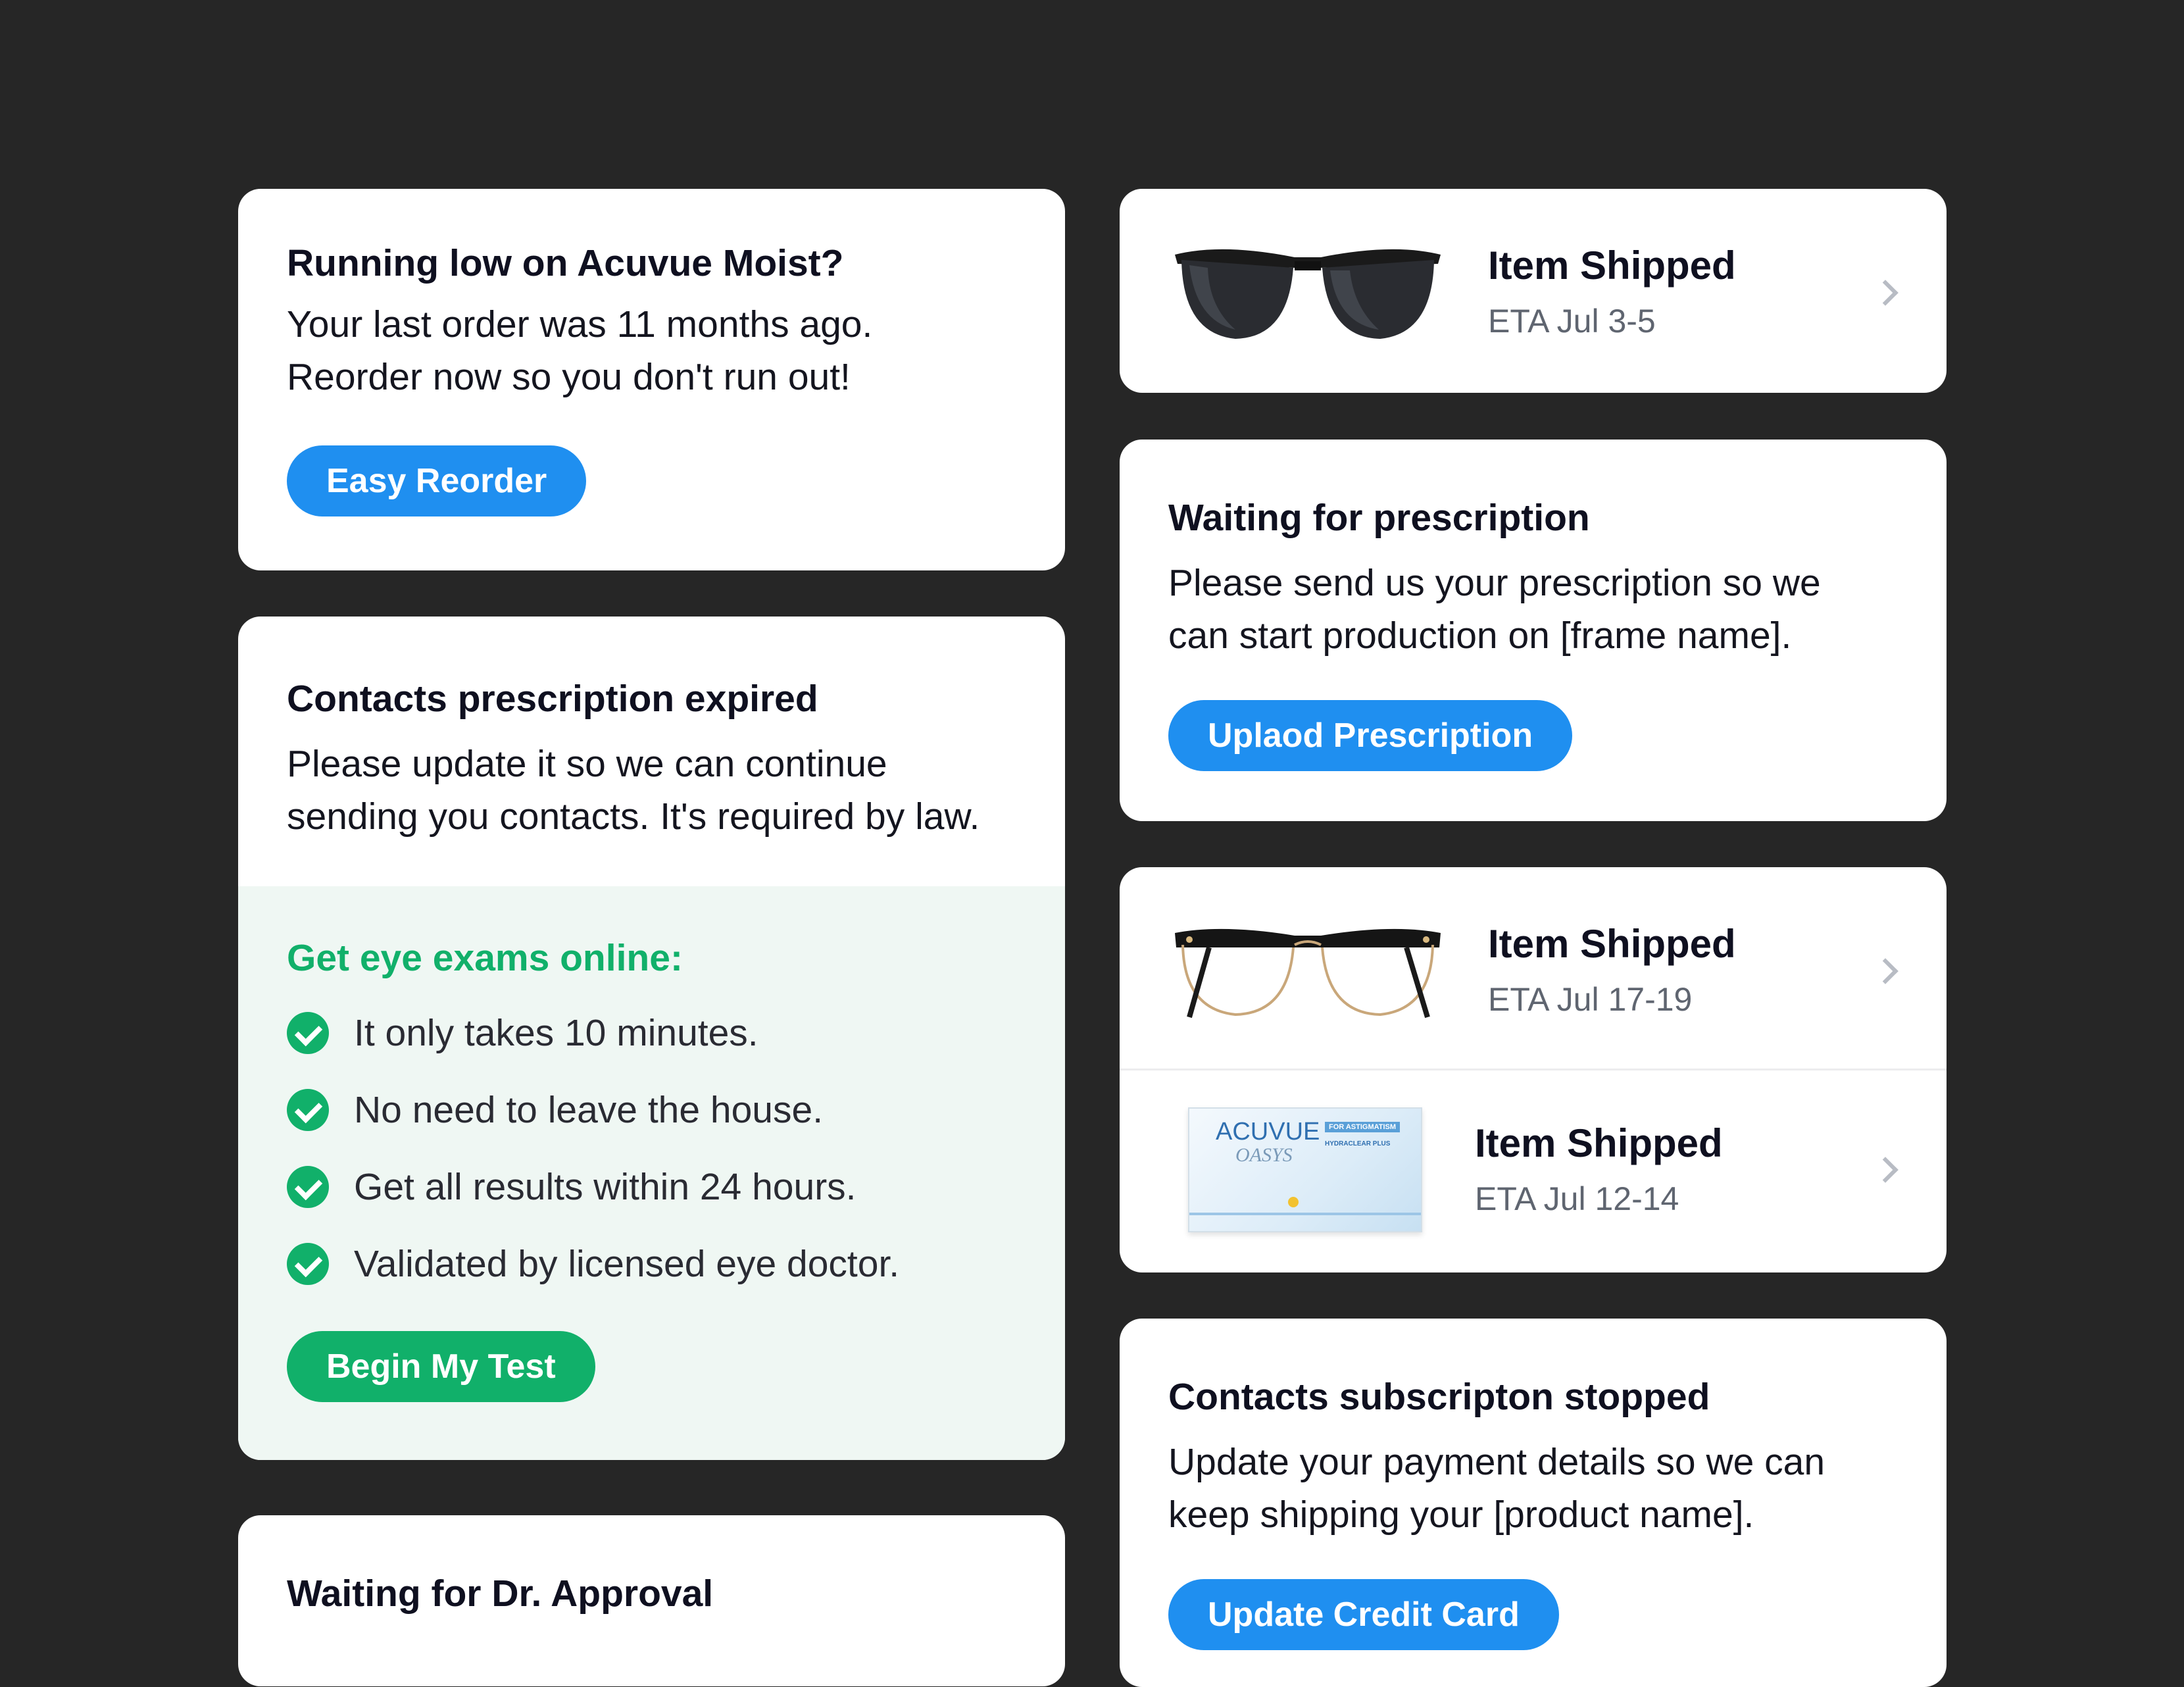 This screenshot has width=2184, height=1687. What do you see at coordinates (627, 1264) in the screenshot?
I see `benefit-text: Validated by licensed eye doctor.` at bounding box center [627, 1264].